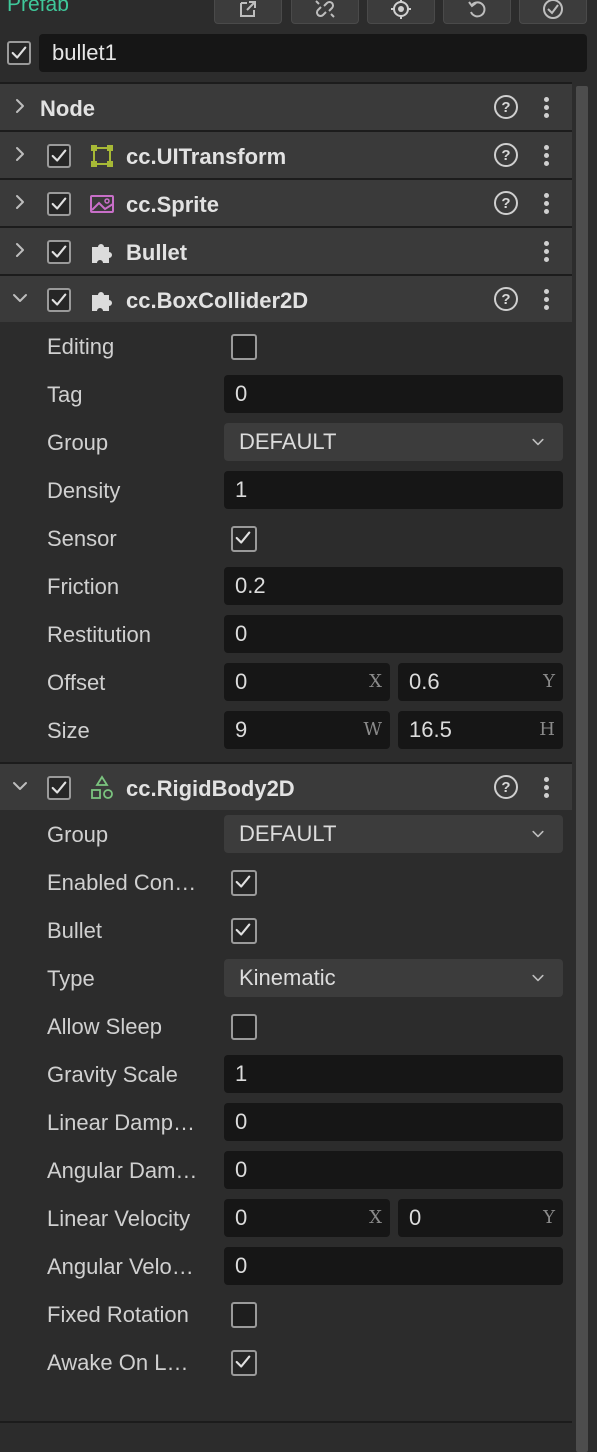 The height and width of the screenshot is (1452, 597). Describe the element at coordinates (38, 8) in the screenshot. I see `prefab-label: Prefab` at that location.